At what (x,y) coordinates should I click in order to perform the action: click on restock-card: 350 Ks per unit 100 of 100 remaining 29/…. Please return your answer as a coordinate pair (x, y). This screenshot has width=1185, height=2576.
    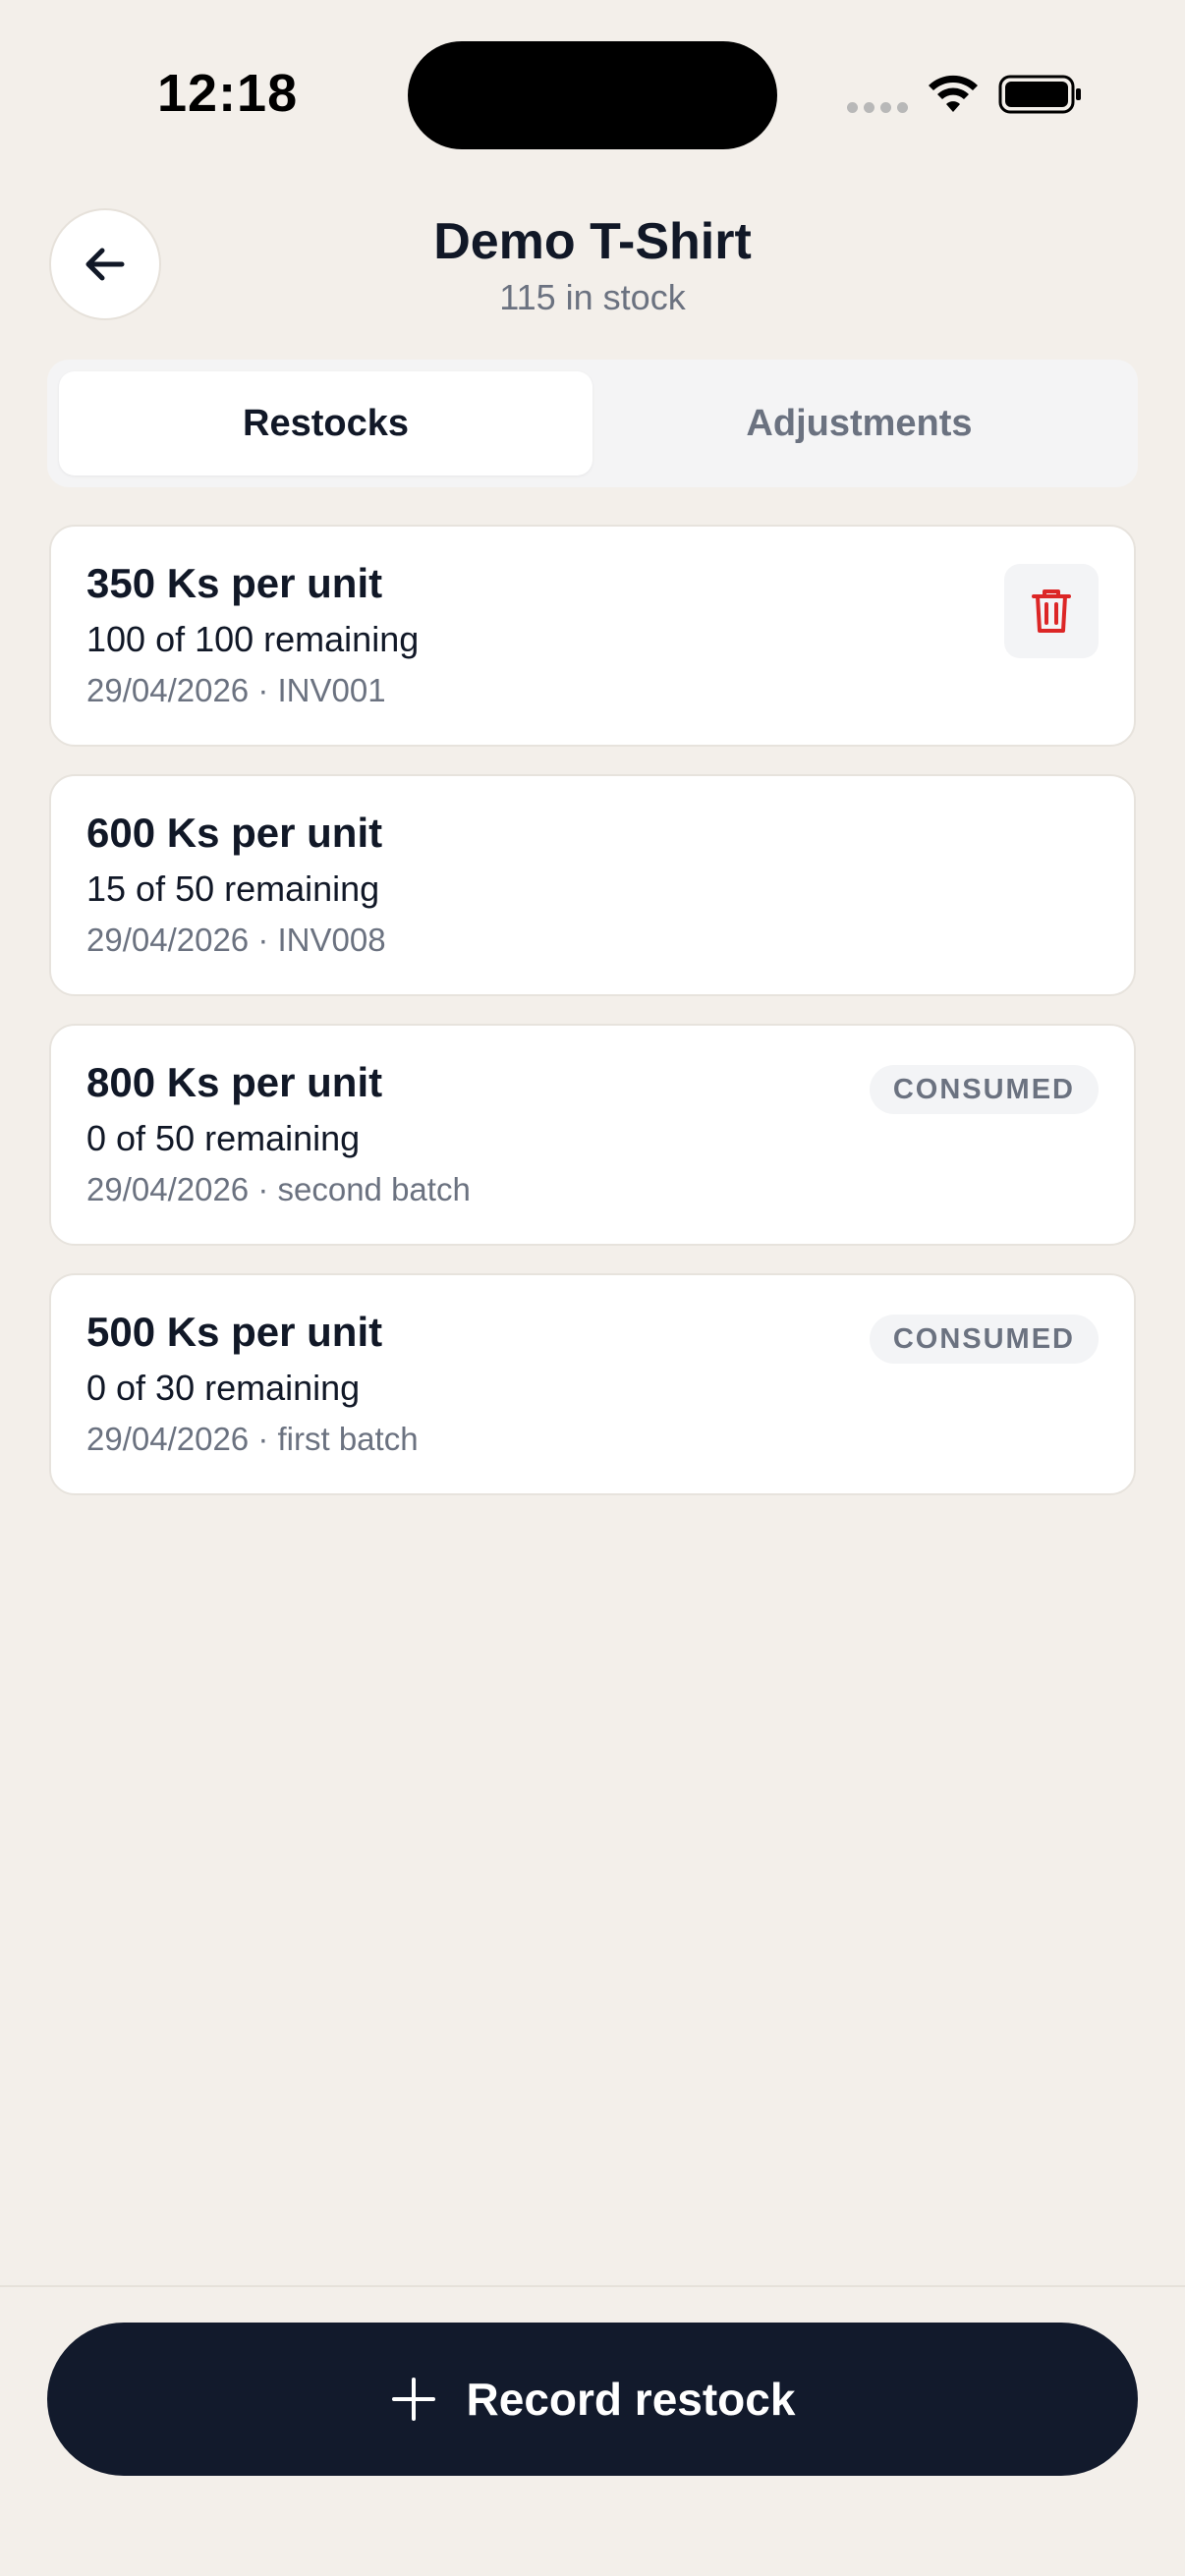
    Looking at the image, I should click on (592, 636).